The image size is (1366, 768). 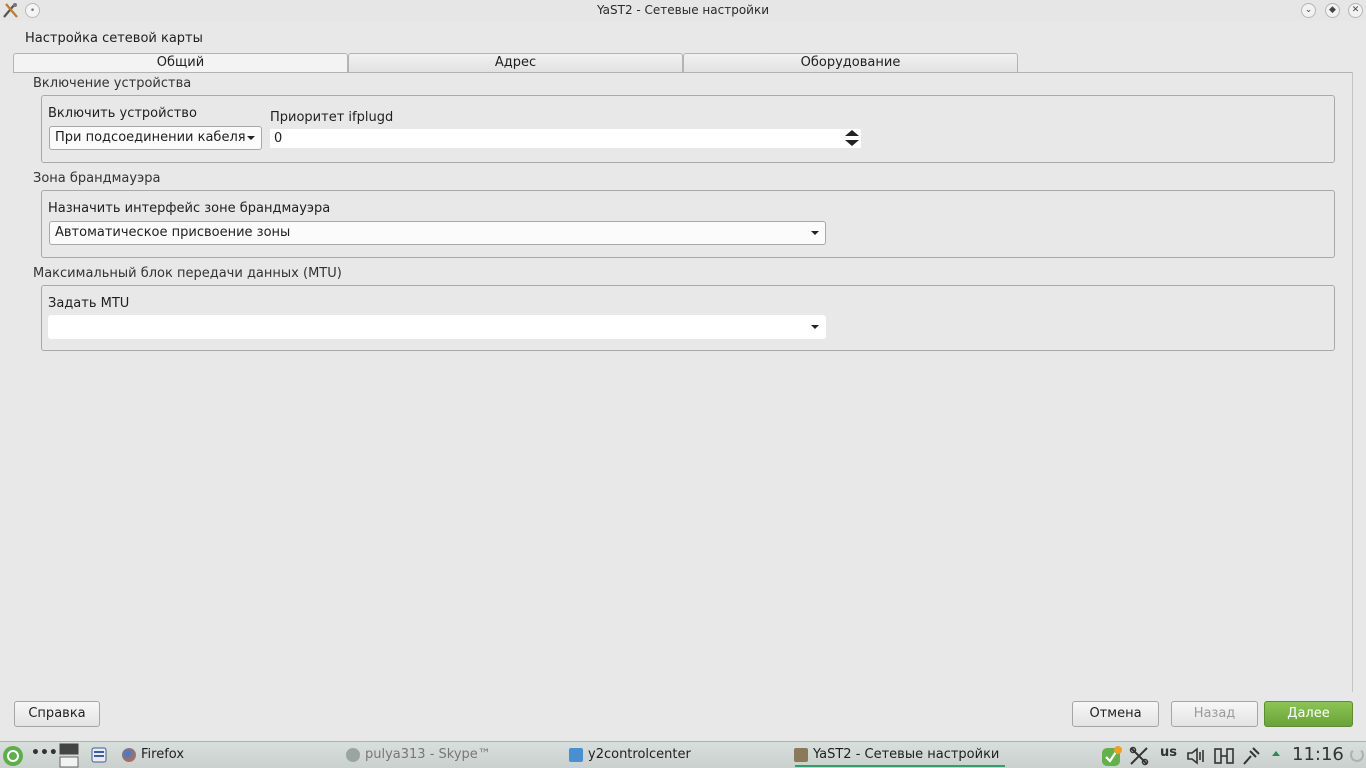 What do you see at coordinates (1196, 756) in the screenshot?
I see `volume-icon` at bounding box center [1196, 756].